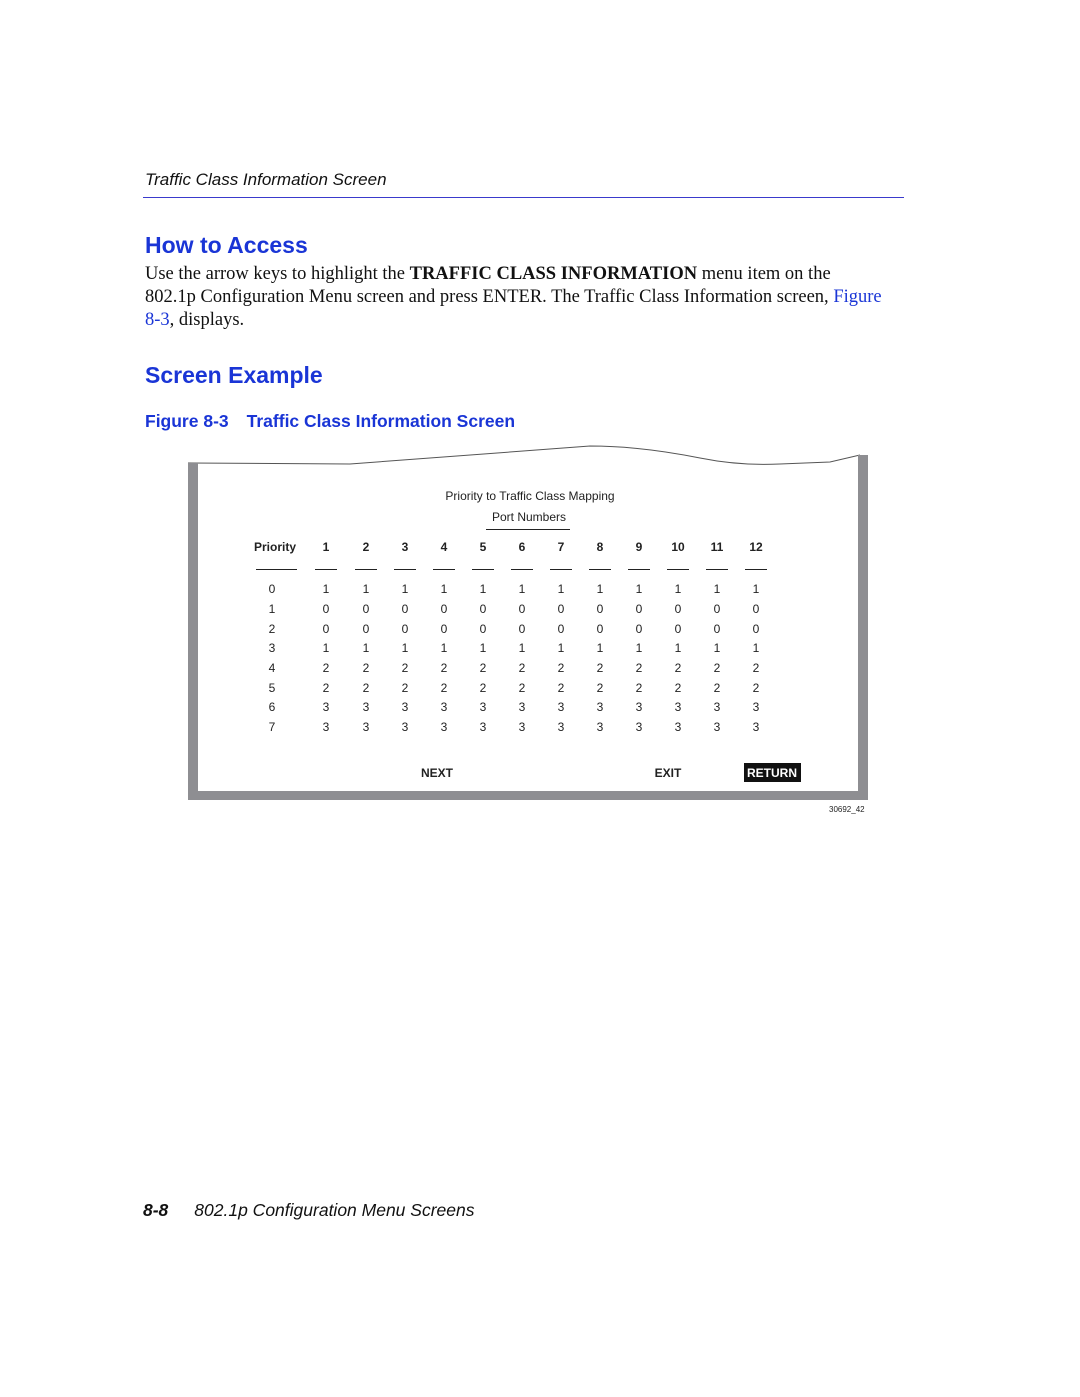 The height and width of the screenshot is (1397, 1080). What do you see at coordinates (847, 809) in the screenshot?
I see `figure-art-id: 30692_42` at bounding box center [847, 809].